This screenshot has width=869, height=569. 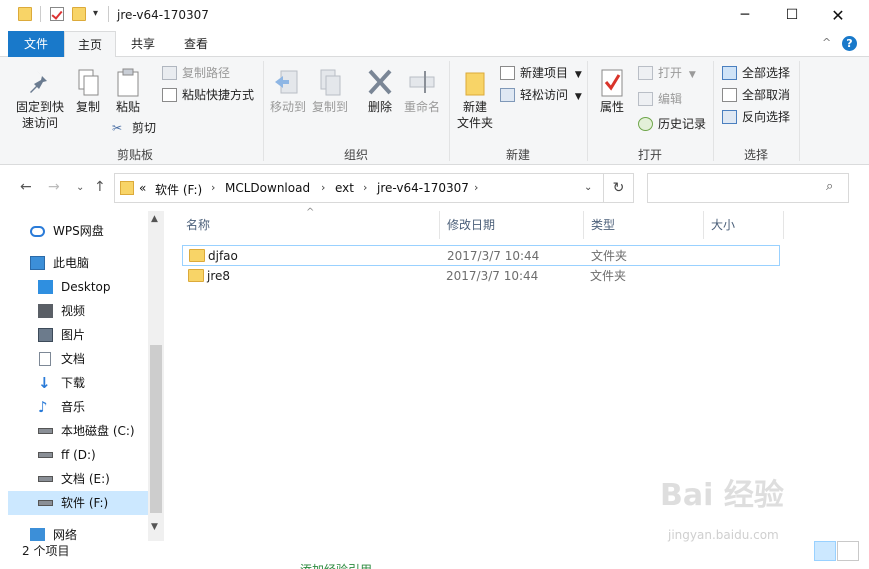 What do you see at coordinates (96, 311) in the screenshot?
I see `nav-item-videos: 视频` at bounding box center [96, 311].